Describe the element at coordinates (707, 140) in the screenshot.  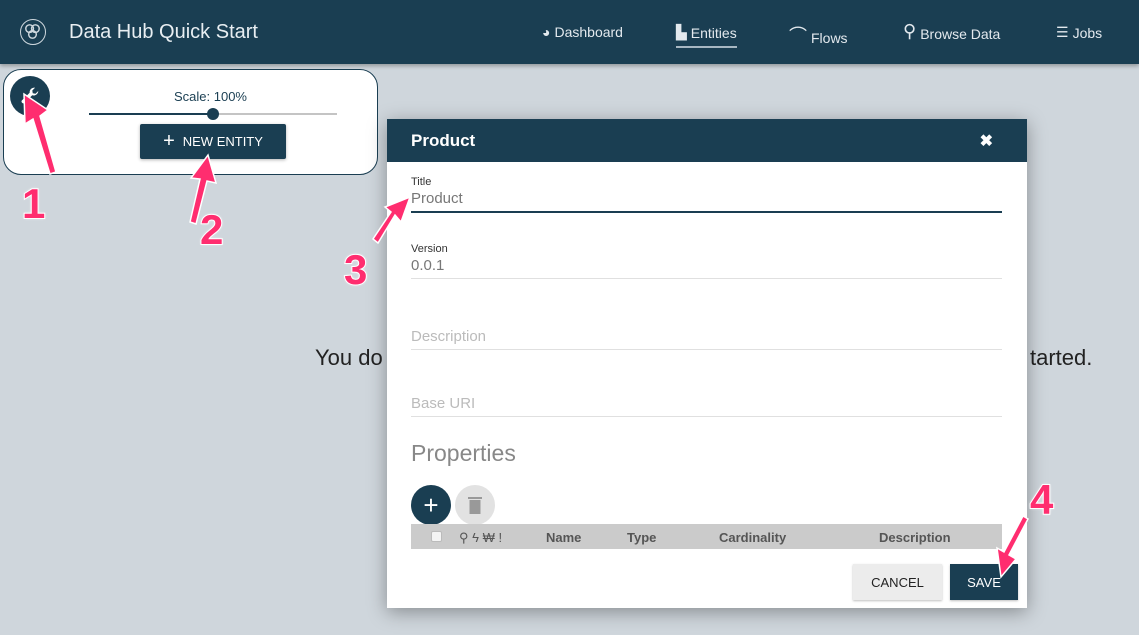
I see `modal-header: Product ✖` at that location.